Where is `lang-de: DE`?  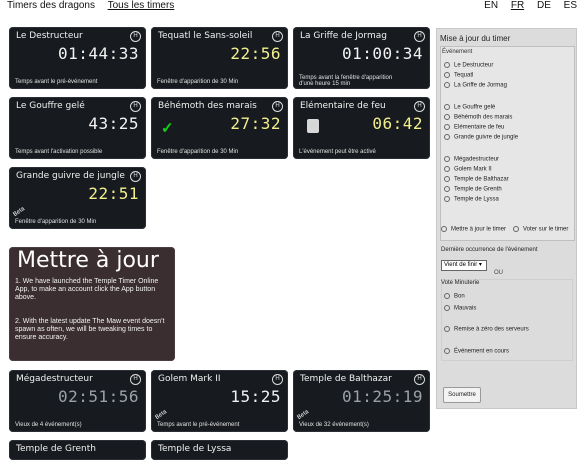
lang-de: DE is located at coordinates (544, 5).